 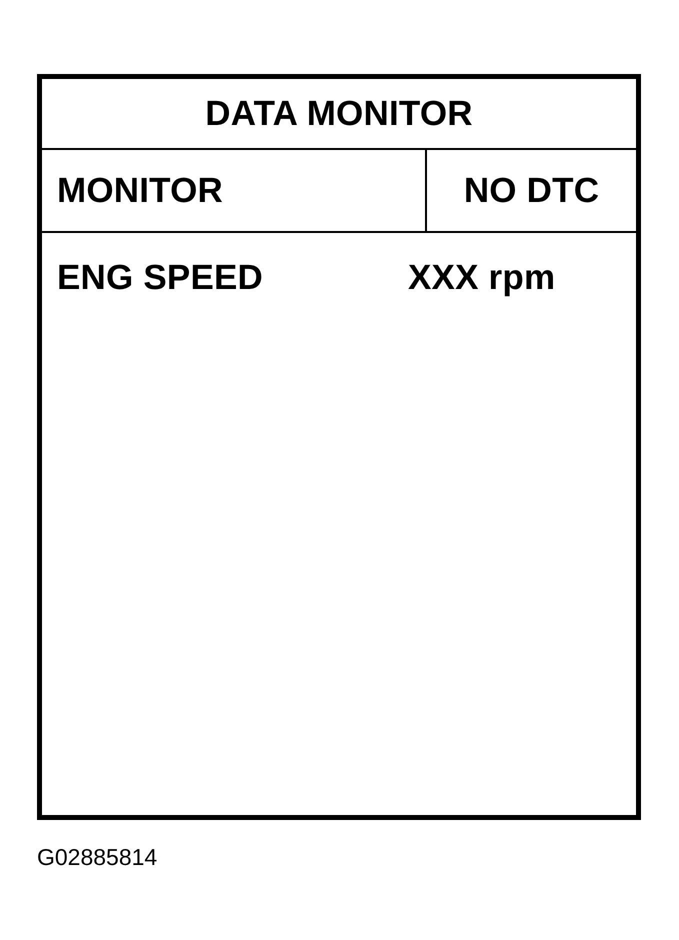 What do you see at coordinates (482, 278) in the screenshot?
I see `reading-value: XXX rpm` at bounding box center [482, 278].